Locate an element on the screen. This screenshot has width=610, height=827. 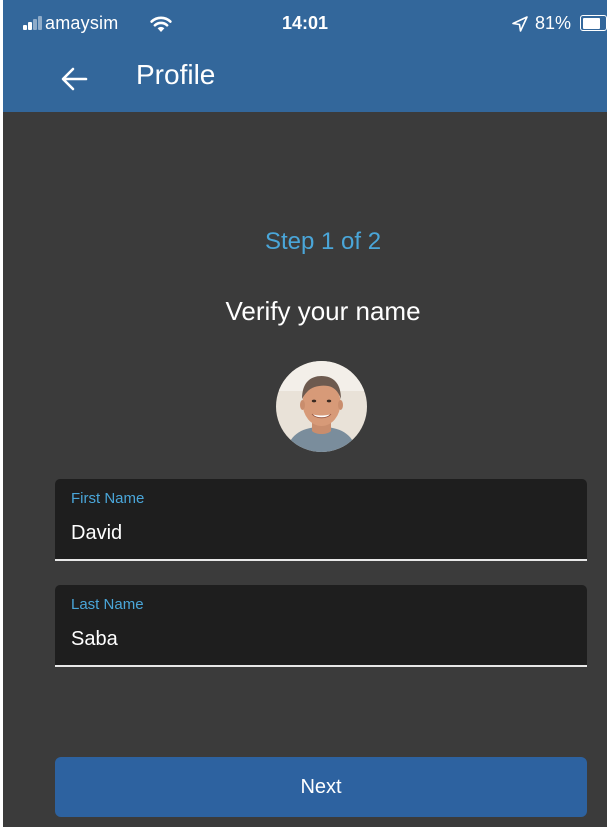
avatar is located at coordinates (321, 406).